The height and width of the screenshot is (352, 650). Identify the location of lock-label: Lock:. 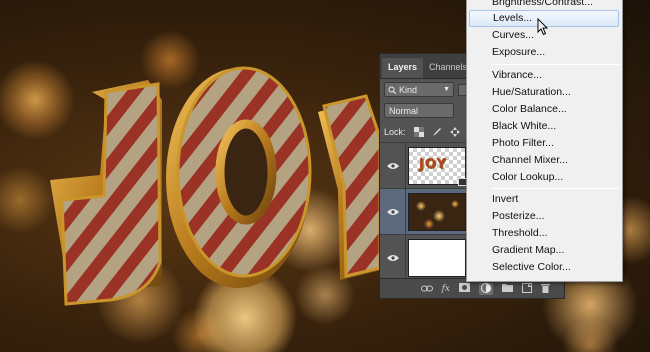
(395, 131).